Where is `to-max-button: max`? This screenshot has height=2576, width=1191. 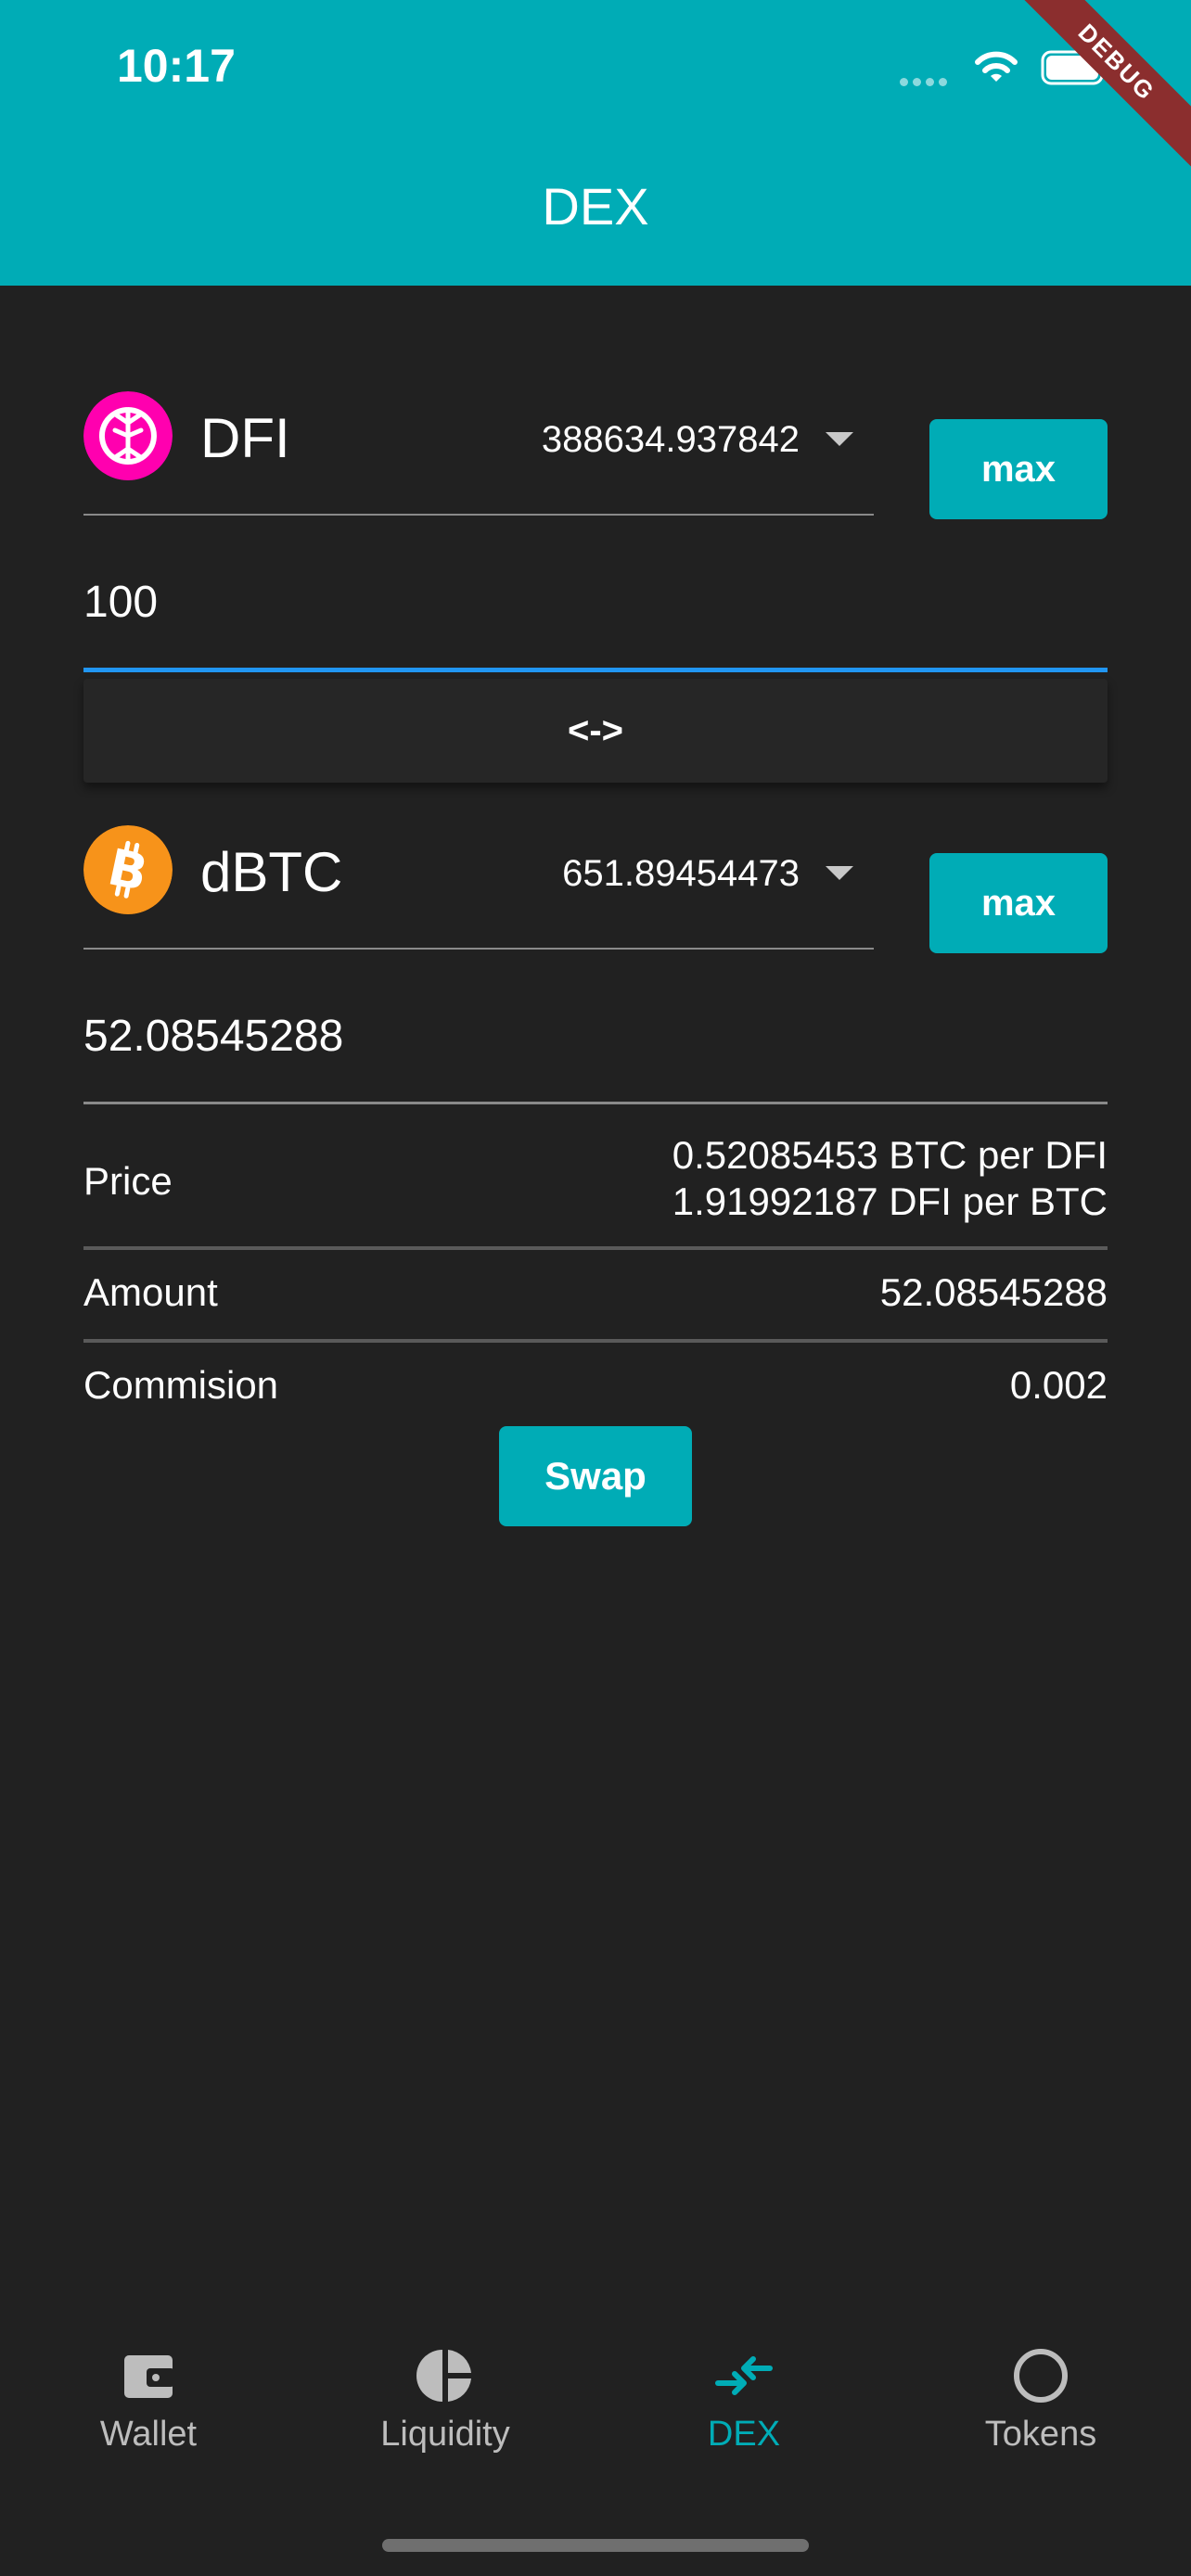 to-max-button: max is located at coordinates (1018, 903).